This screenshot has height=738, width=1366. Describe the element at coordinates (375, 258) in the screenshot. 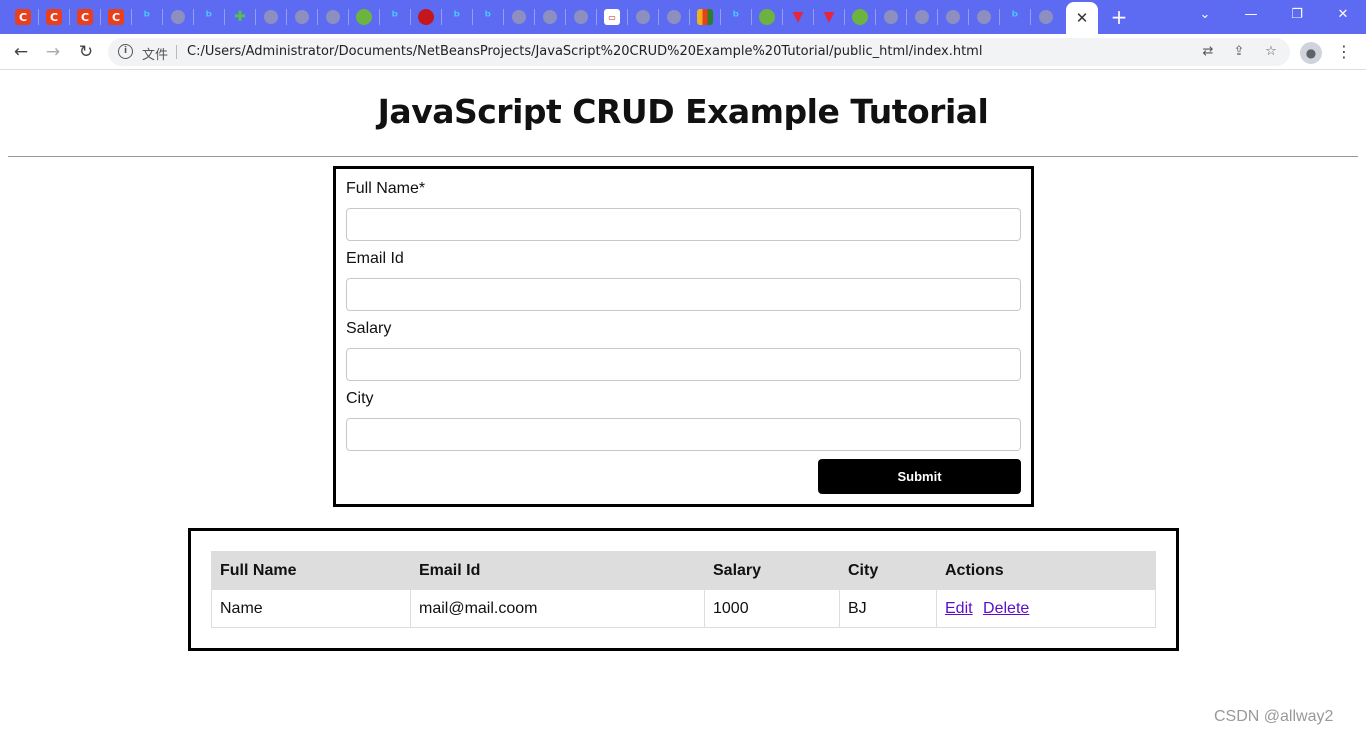

I see `email-label: Email Id` at that location.